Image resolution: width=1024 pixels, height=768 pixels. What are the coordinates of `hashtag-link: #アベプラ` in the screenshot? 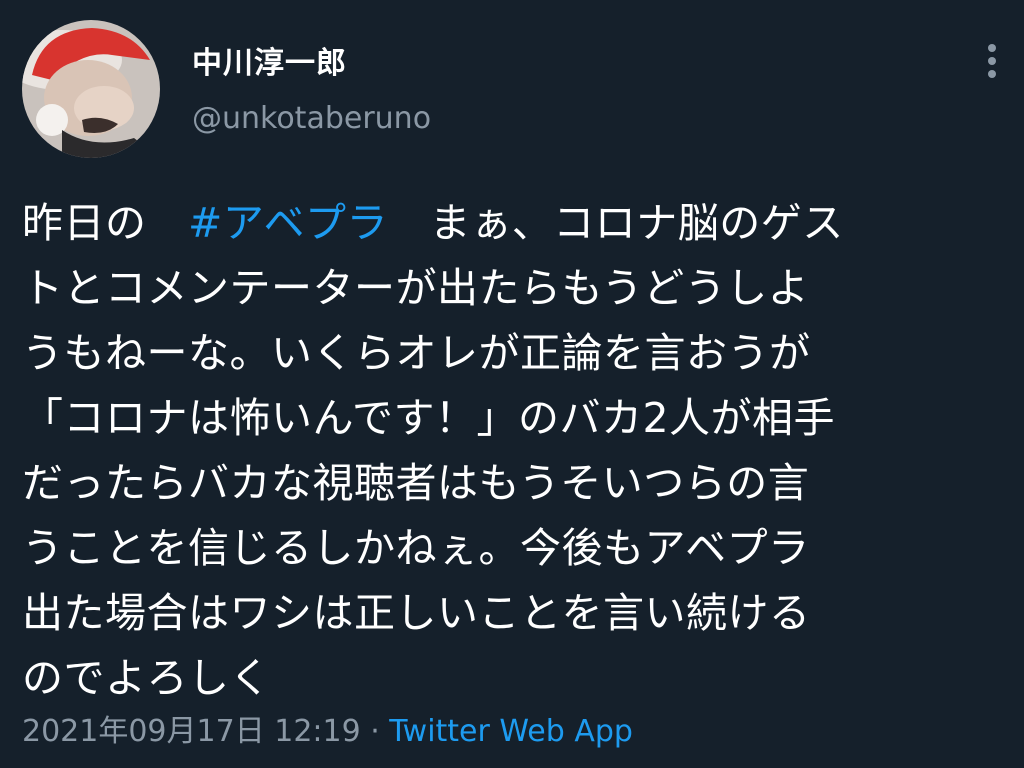 It's located at (288, 223).